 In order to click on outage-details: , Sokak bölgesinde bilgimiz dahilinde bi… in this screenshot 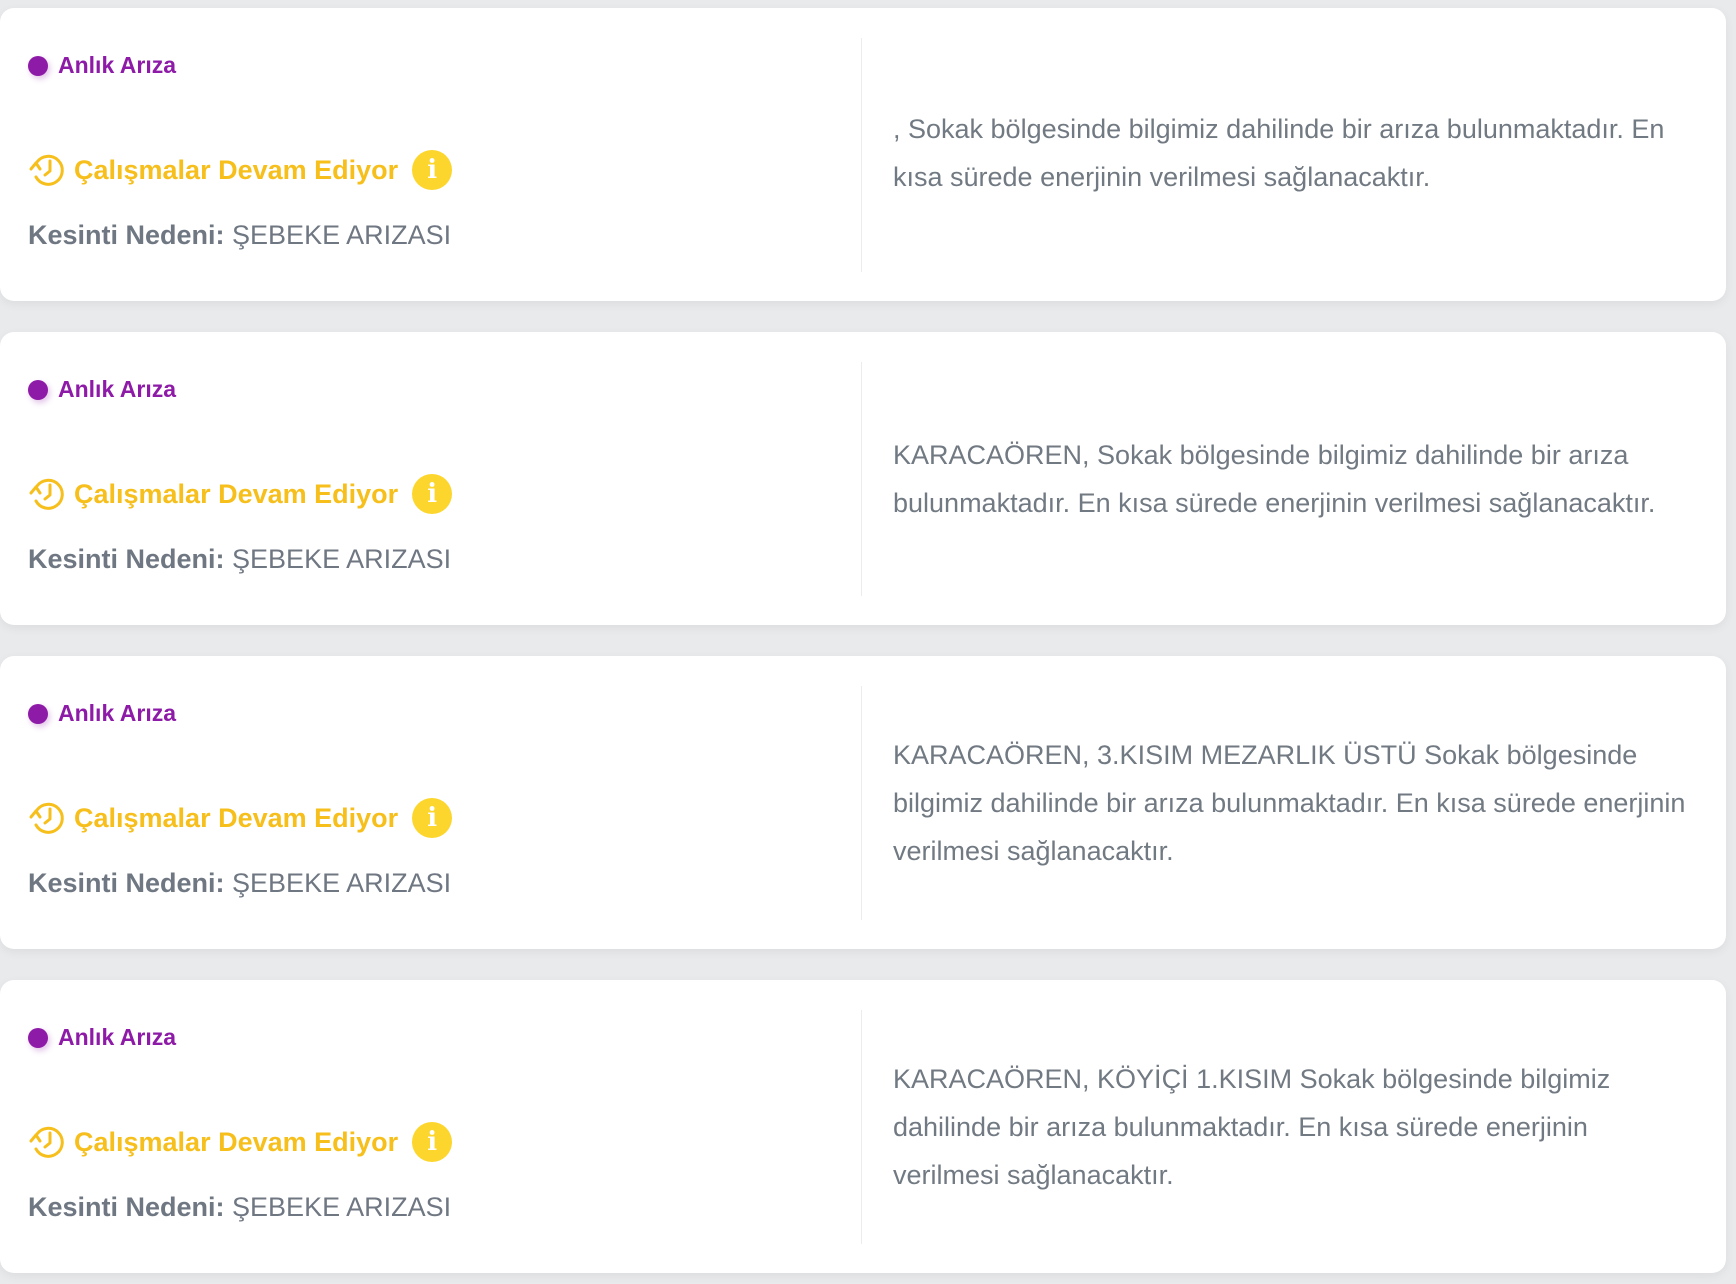, I will do `click(1293, 154)`.